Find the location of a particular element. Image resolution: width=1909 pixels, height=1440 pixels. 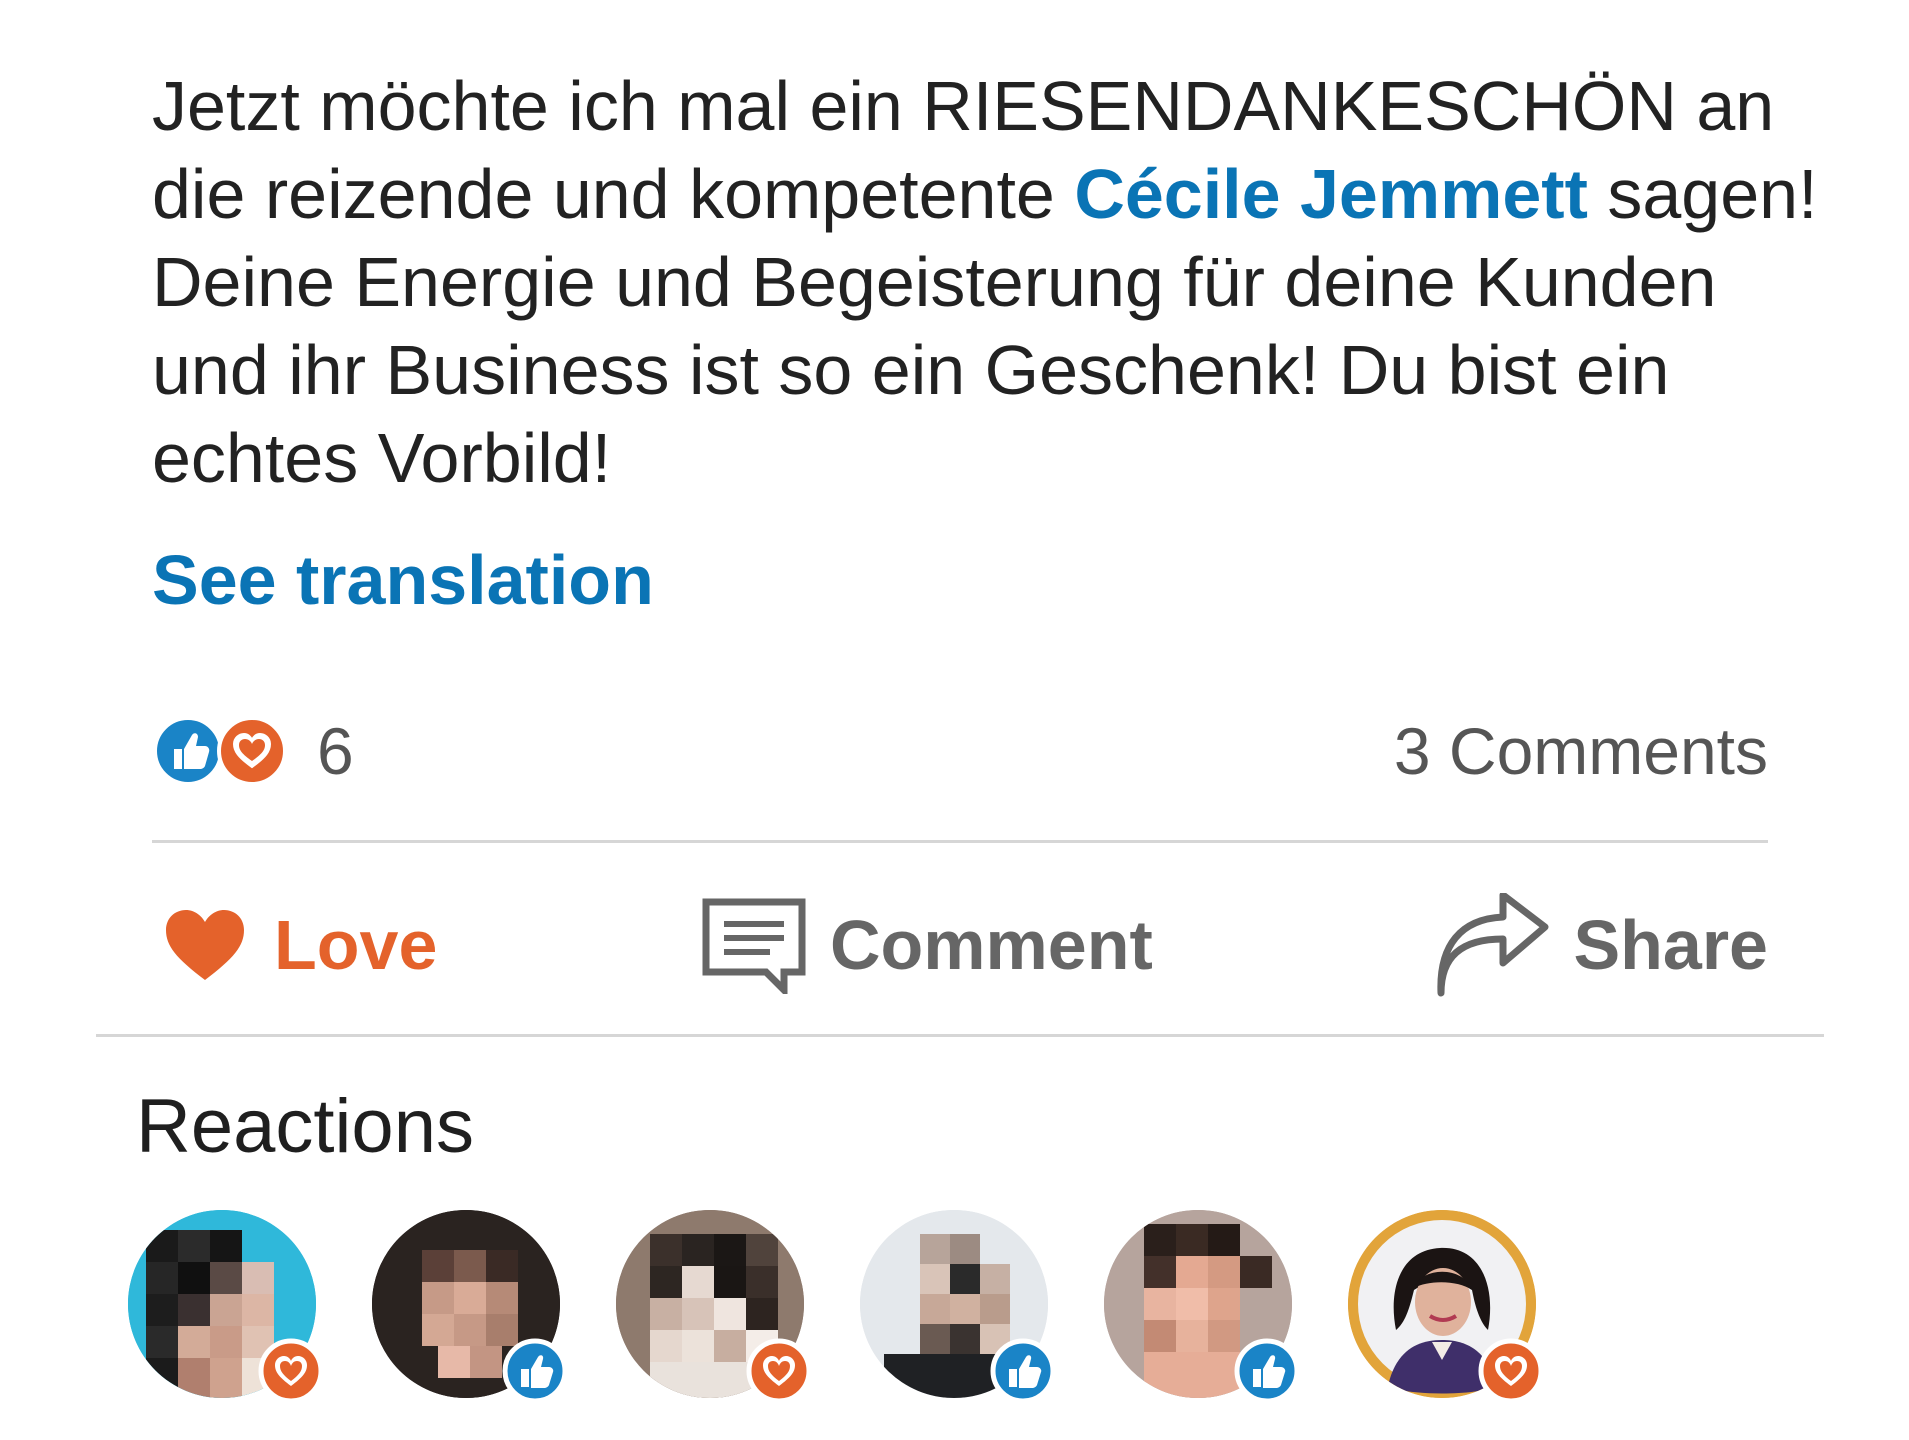

reactions-avatar-list is located at coordinates (878, 1310).